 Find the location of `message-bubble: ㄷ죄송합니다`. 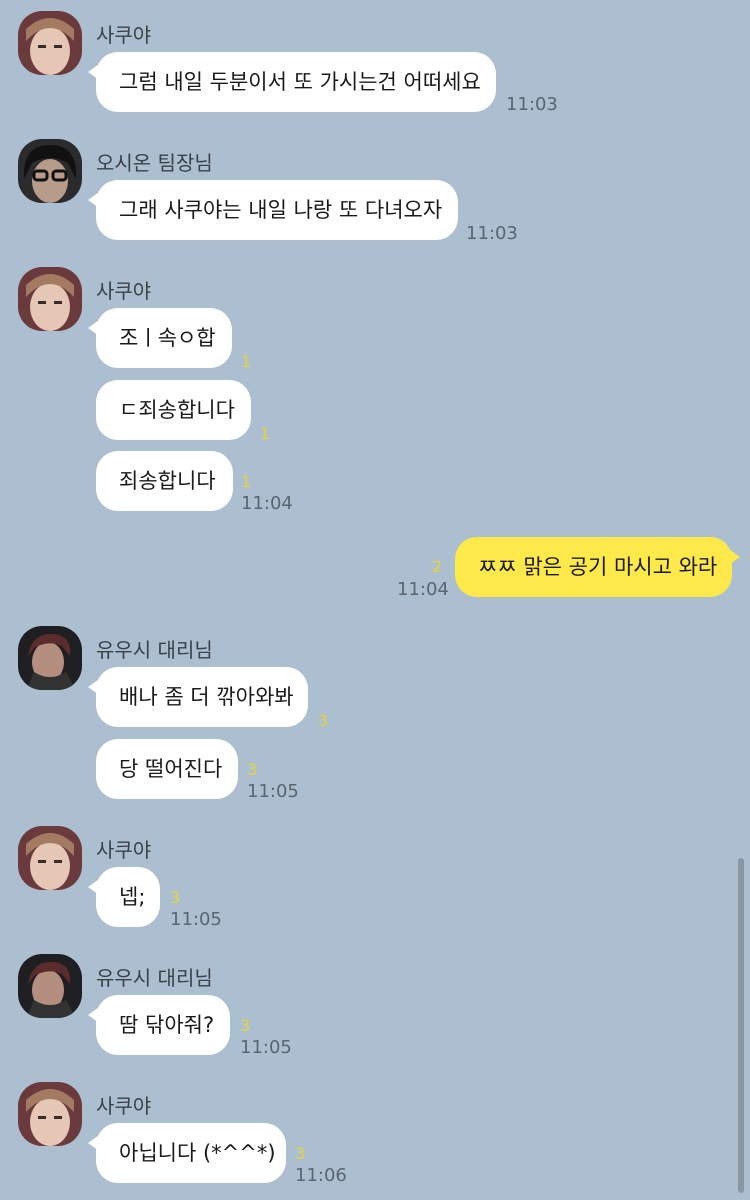

message-bubble: ㄷ죄송합니다 is located at coordinates (173, 410).